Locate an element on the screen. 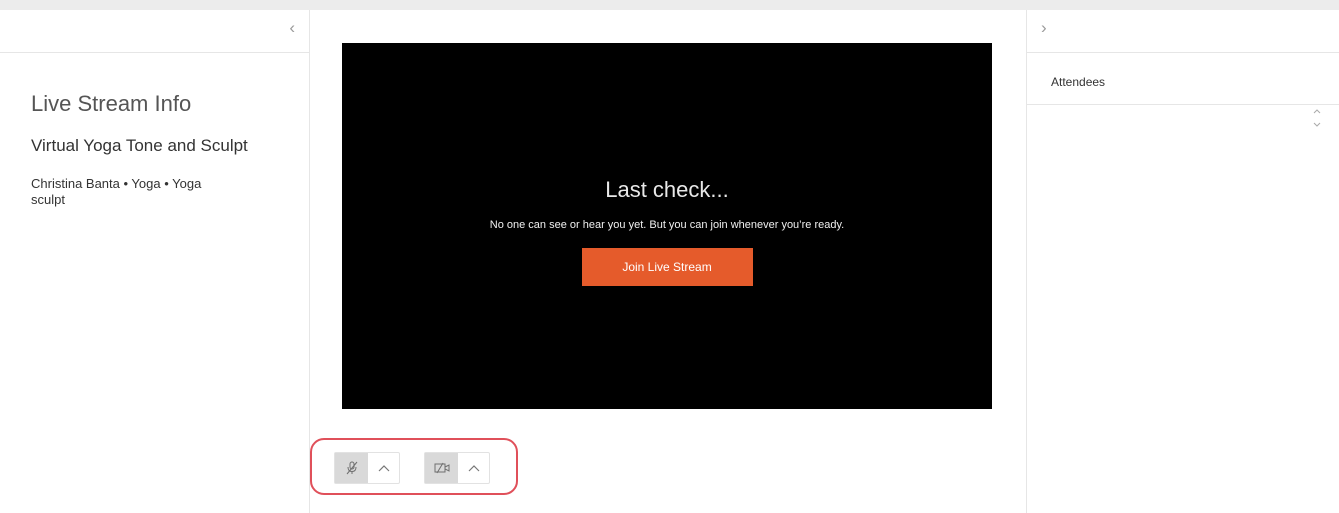 The height and width of the screenshot is (513, 1339). attendees-header: Attendees is located at coordinates (1183, 79).